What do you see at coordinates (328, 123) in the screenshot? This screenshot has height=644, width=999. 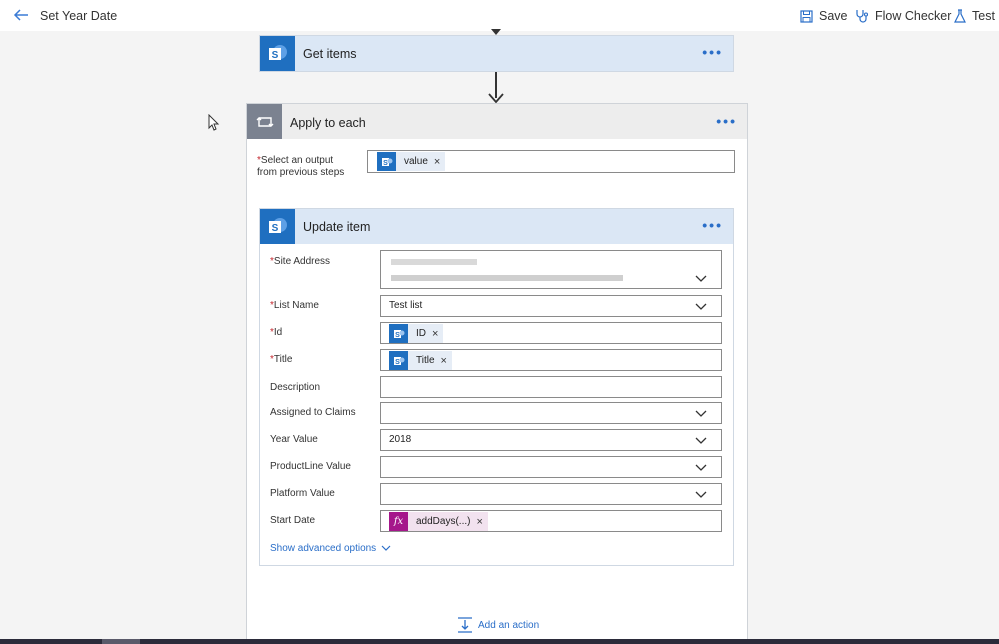 I see `apply-to-each-title: Apply to each` at bounding box center [328, 123].